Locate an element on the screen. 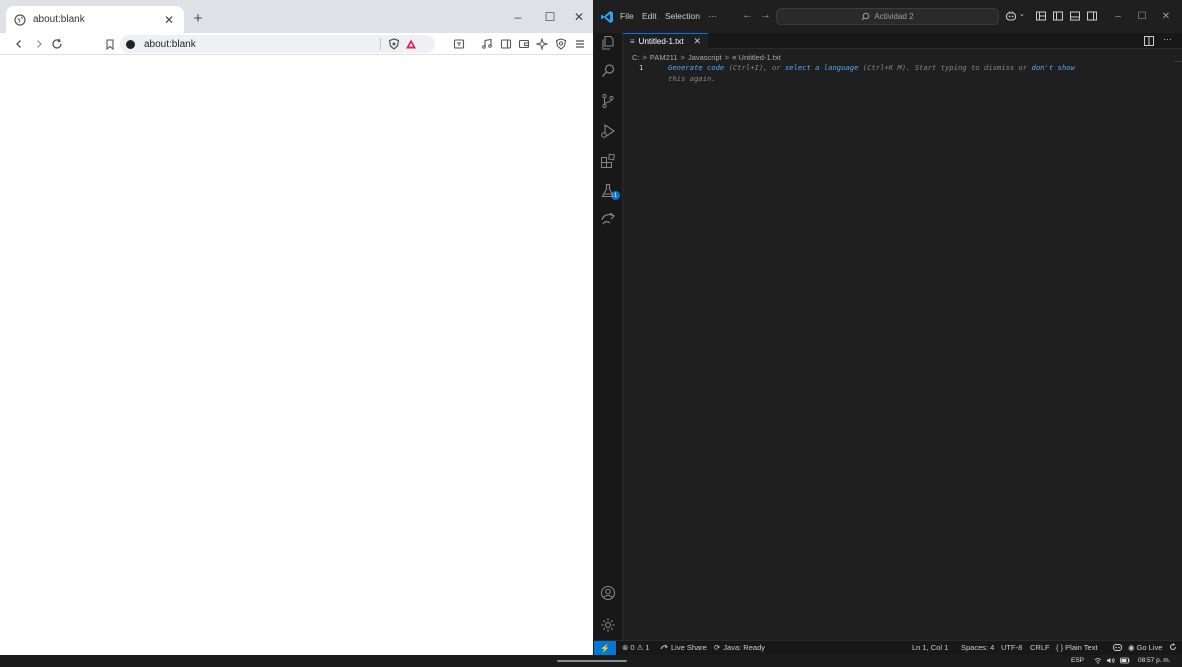 The image size is (1182, 667). vscode-close-button: ✕ is located at coordinates (1166, 16).